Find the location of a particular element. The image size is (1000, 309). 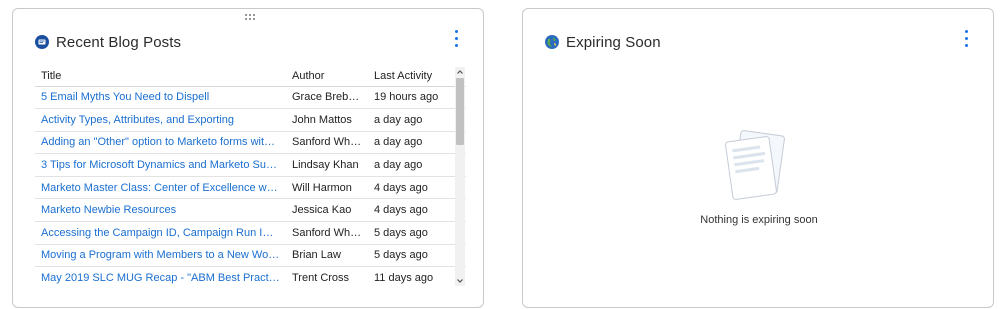

card-title: Expiring Soon is located at coordinates (613, 42).